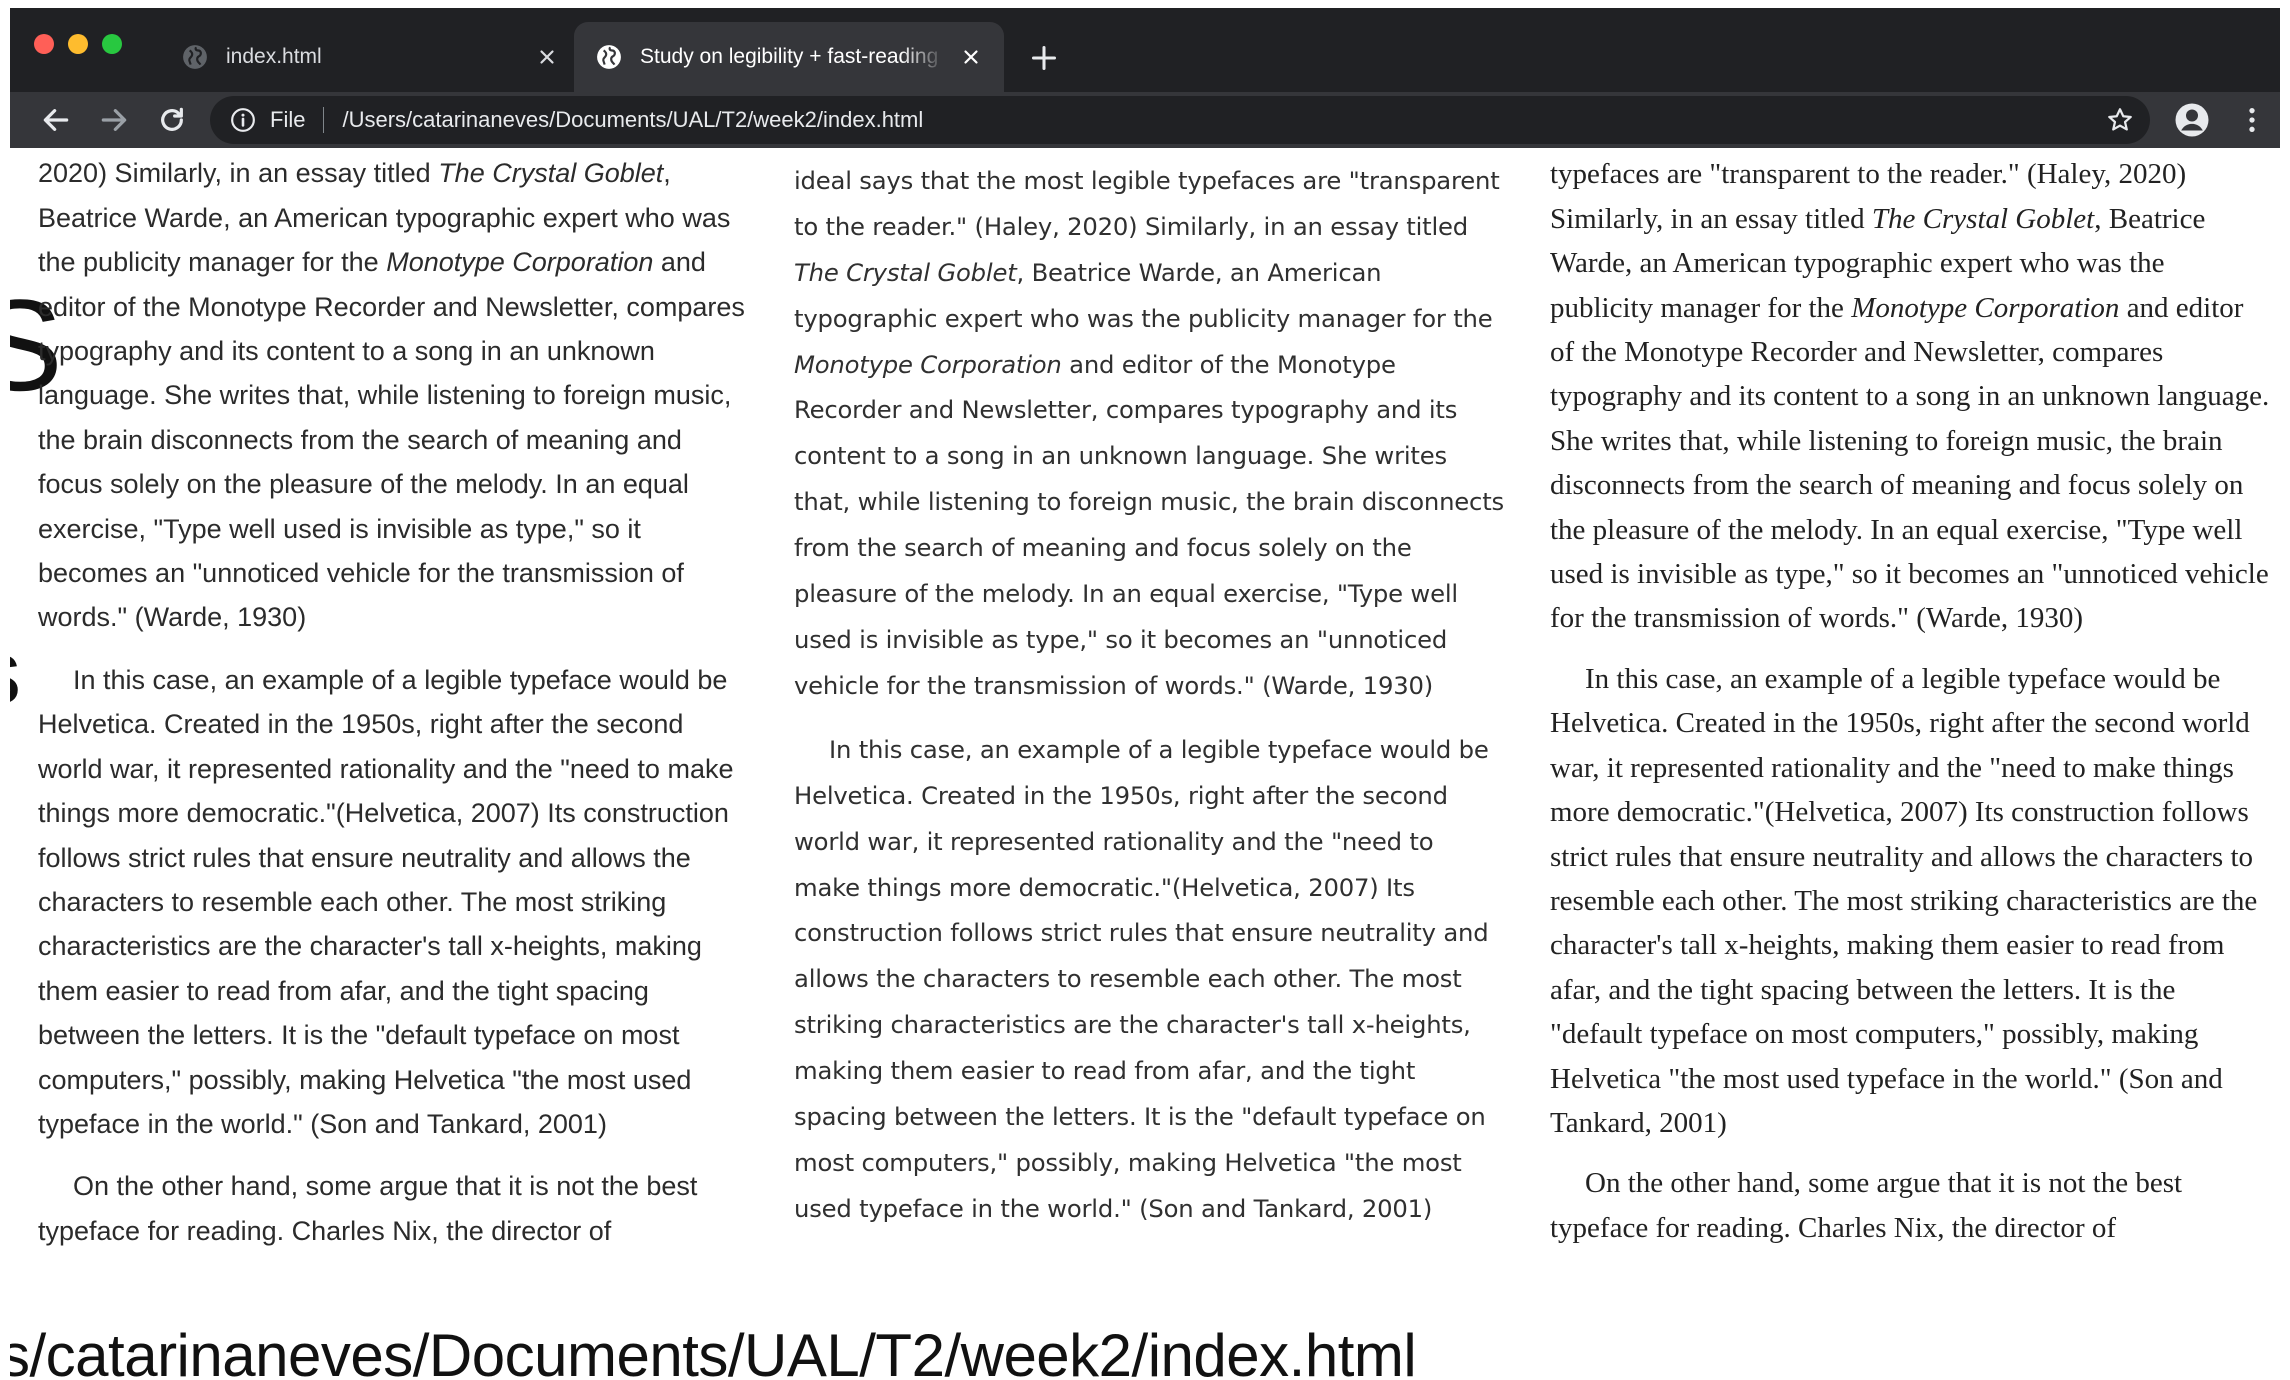 Image resolution: width=2290 pixels, height=1380 pixels. Describe the element at coordinates (2120, 120) in the screenshot. I see `star-icon` at that location.